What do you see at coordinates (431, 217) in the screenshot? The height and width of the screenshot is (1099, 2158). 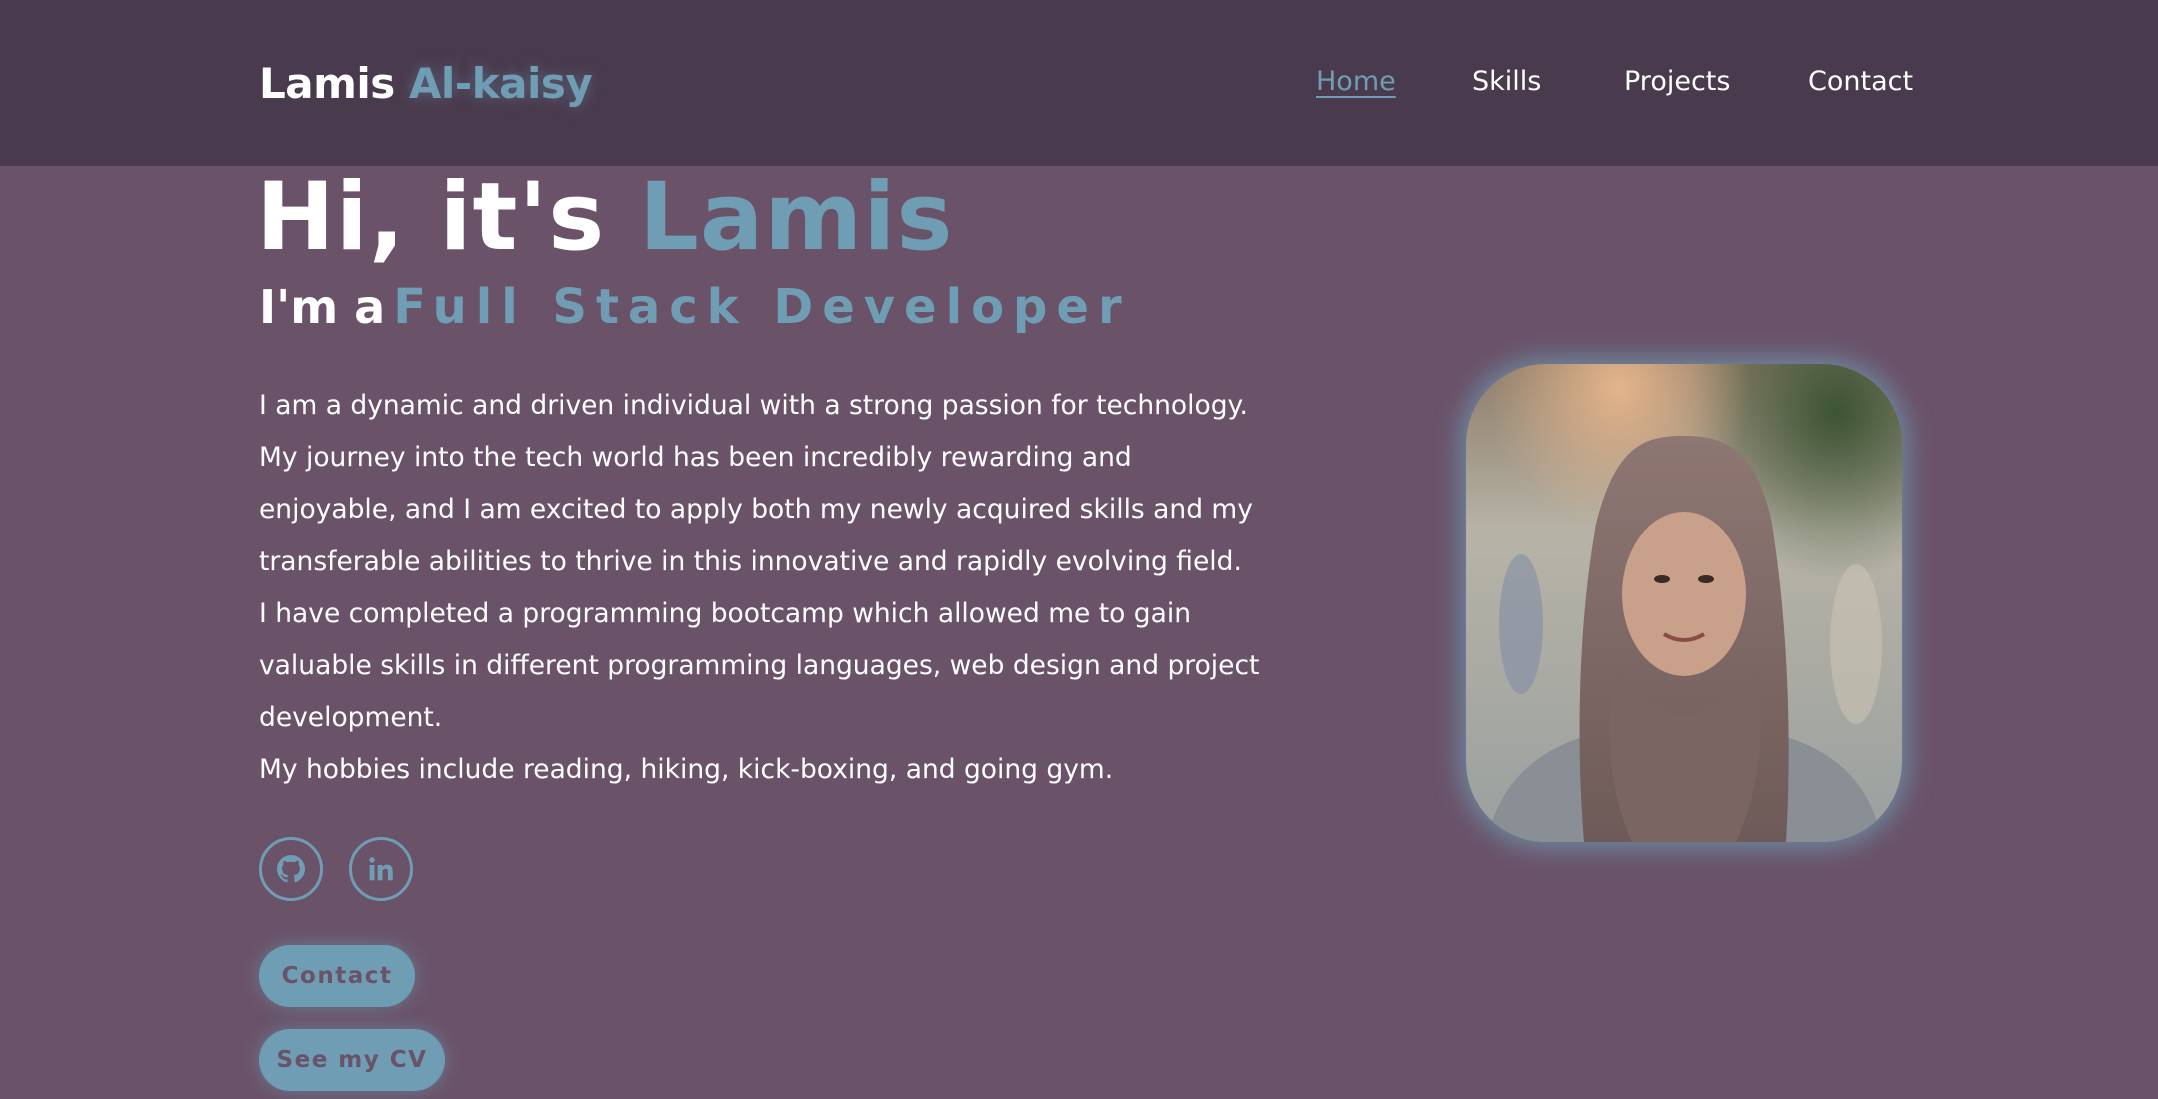 I see `hero-greeting: Hi, it's` at bounding box center [431, 217].